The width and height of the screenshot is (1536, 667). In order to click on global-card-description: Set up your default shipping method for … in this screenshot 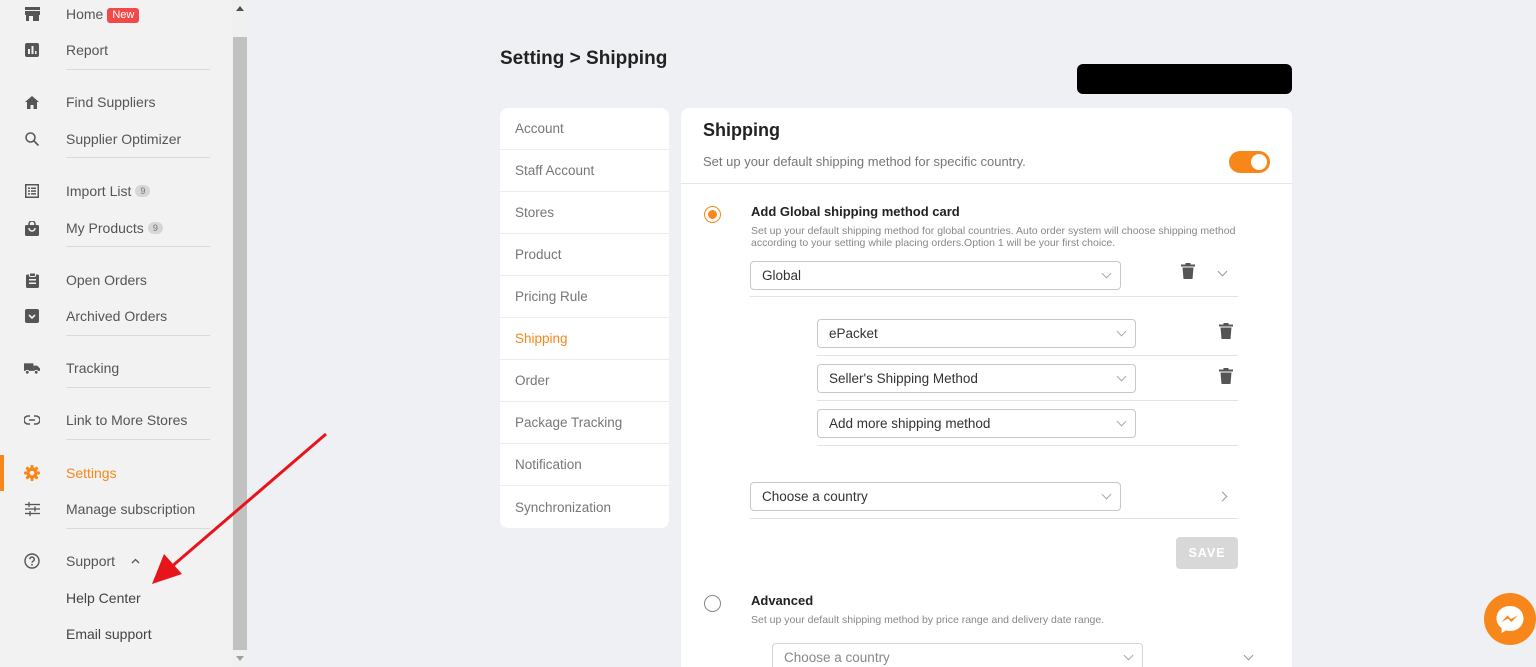, I will do `click(993, 237)`.